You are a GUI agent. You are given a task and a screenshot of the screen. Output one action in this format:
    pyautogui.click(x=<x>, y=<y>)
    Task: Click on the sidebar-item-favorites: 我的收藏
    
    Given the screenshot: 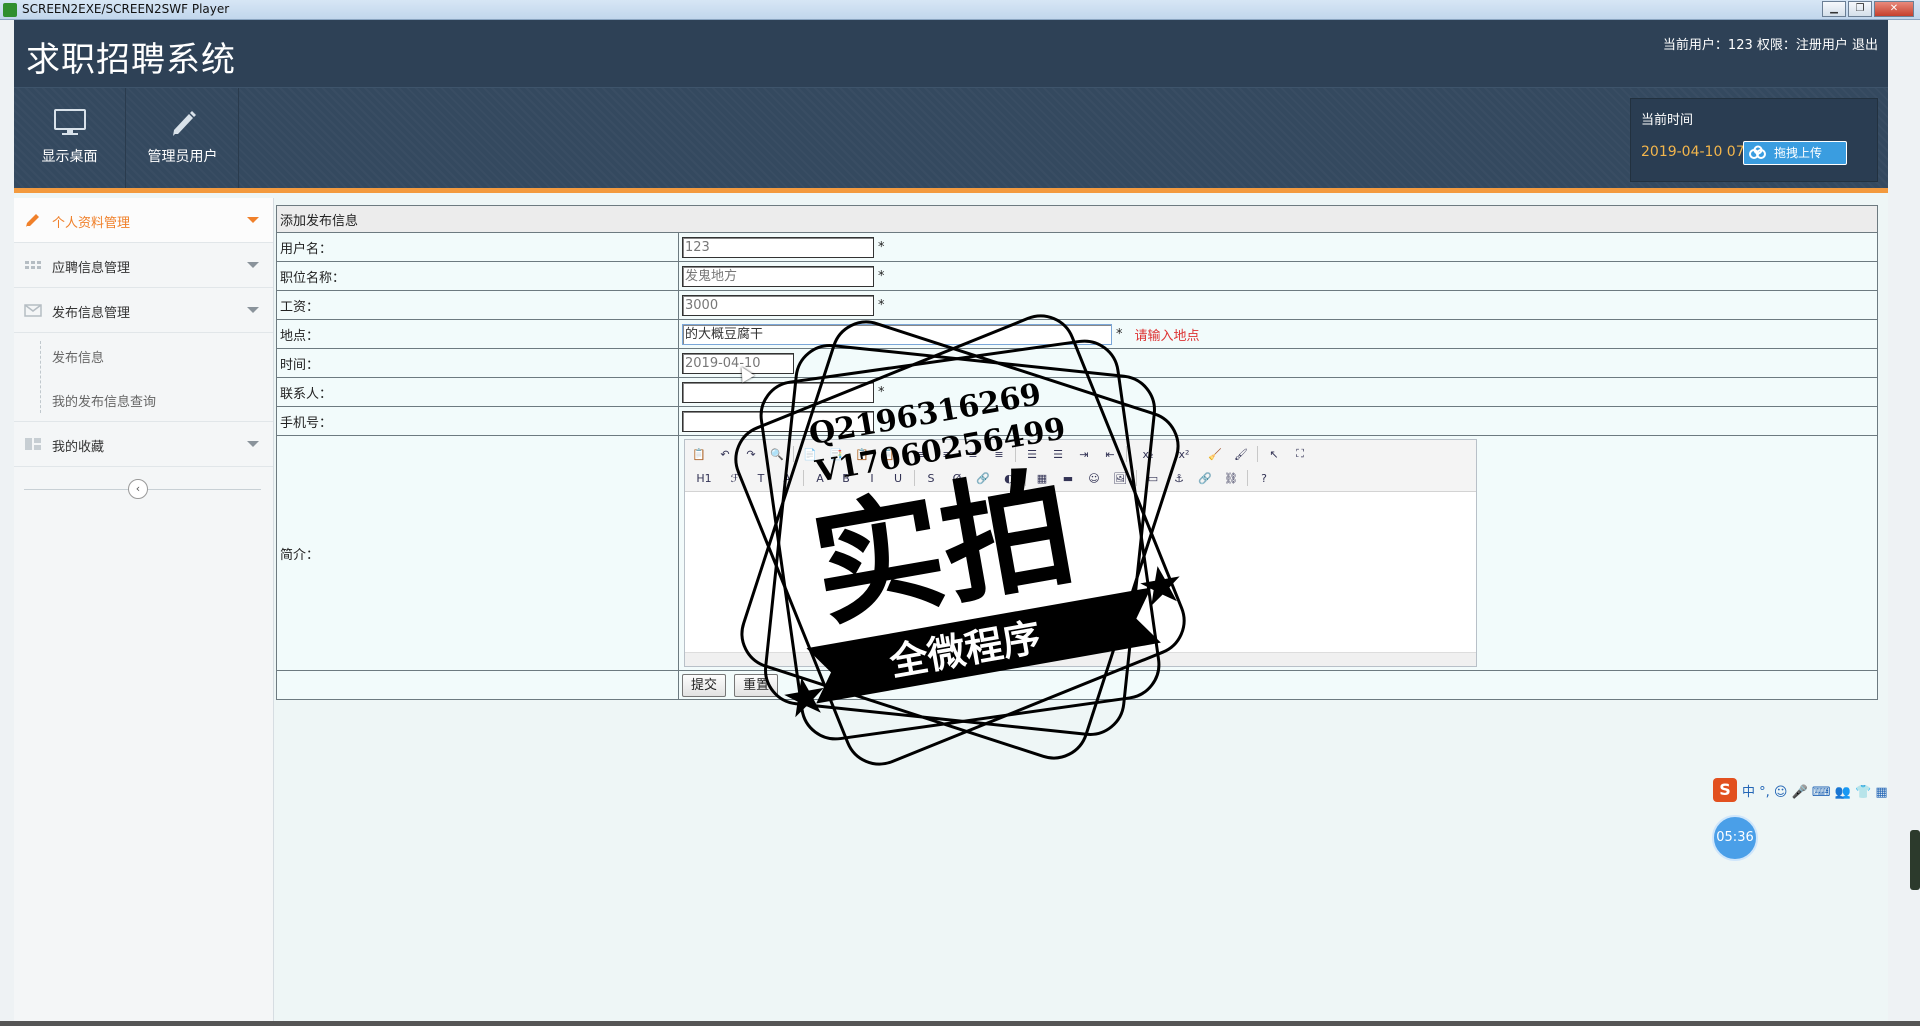 What is the action you would take?
    pyautogui.click(x=143, y=444)
    